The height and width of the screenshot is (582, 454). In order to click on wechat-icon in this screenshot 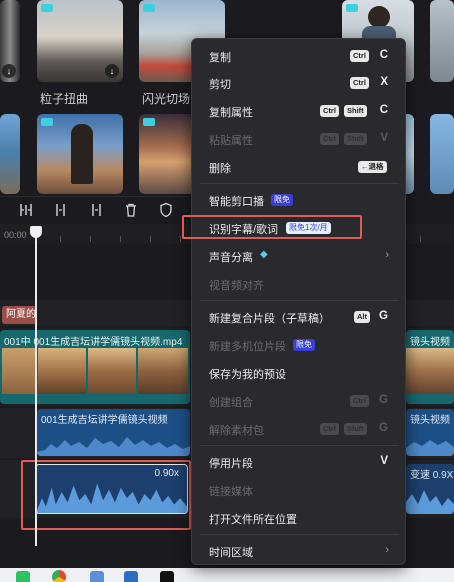, I will do `click(23, 576)`.